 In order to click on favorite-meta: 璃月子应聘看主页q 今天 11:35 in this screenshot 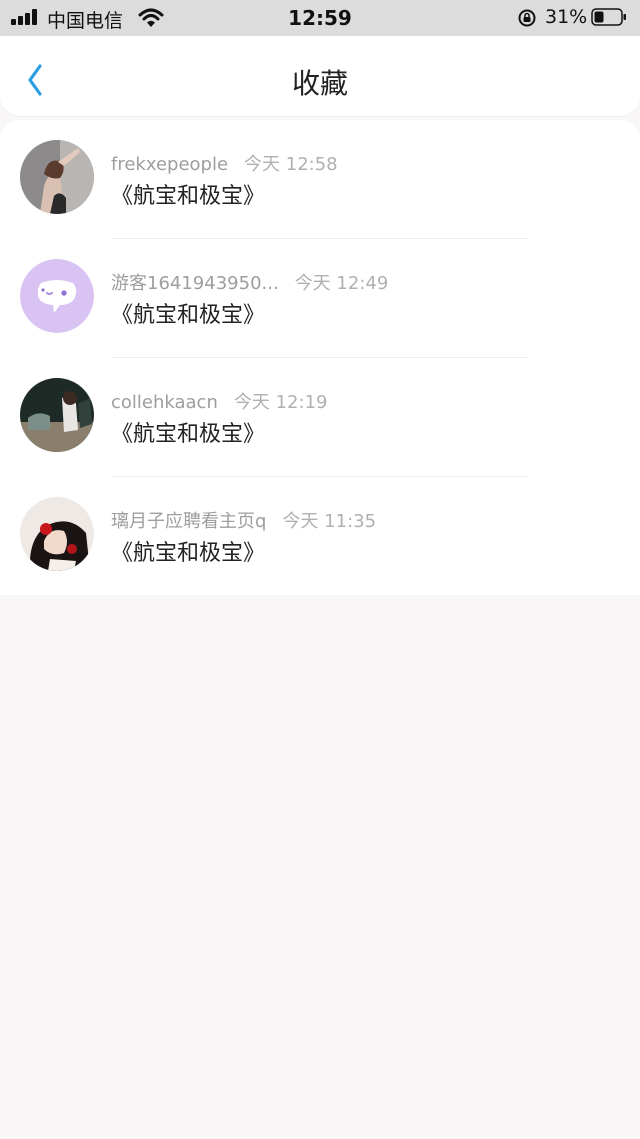, I will do `click(244, 519)`.